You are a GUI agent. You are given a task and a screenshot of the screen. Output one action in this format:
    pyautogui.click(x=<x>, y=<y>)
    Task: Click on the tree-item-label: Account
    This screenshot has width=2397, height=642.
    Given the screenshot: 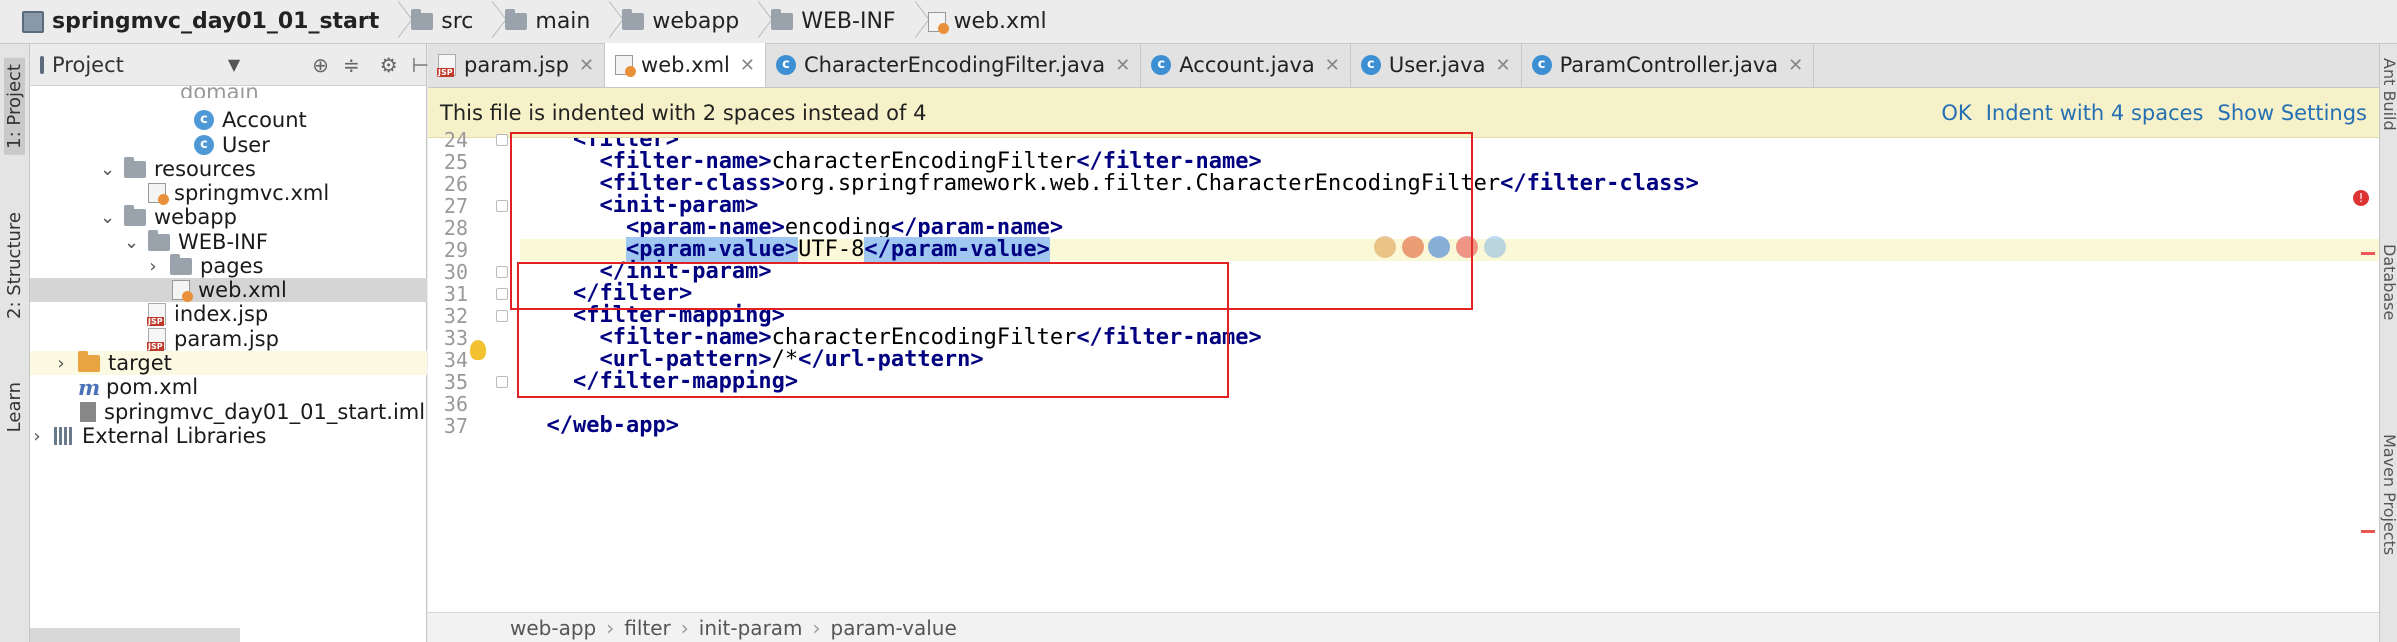 What is the action you would take?
    pyautogui.click(x=264, y=120)
    